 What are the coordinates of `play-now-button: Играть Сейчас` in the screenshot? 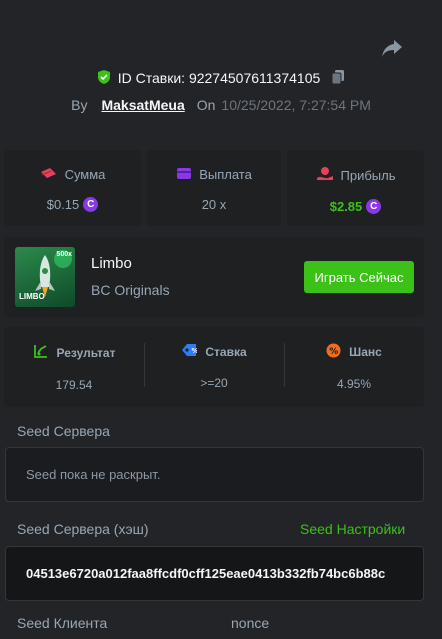 It's located at (359, 277).